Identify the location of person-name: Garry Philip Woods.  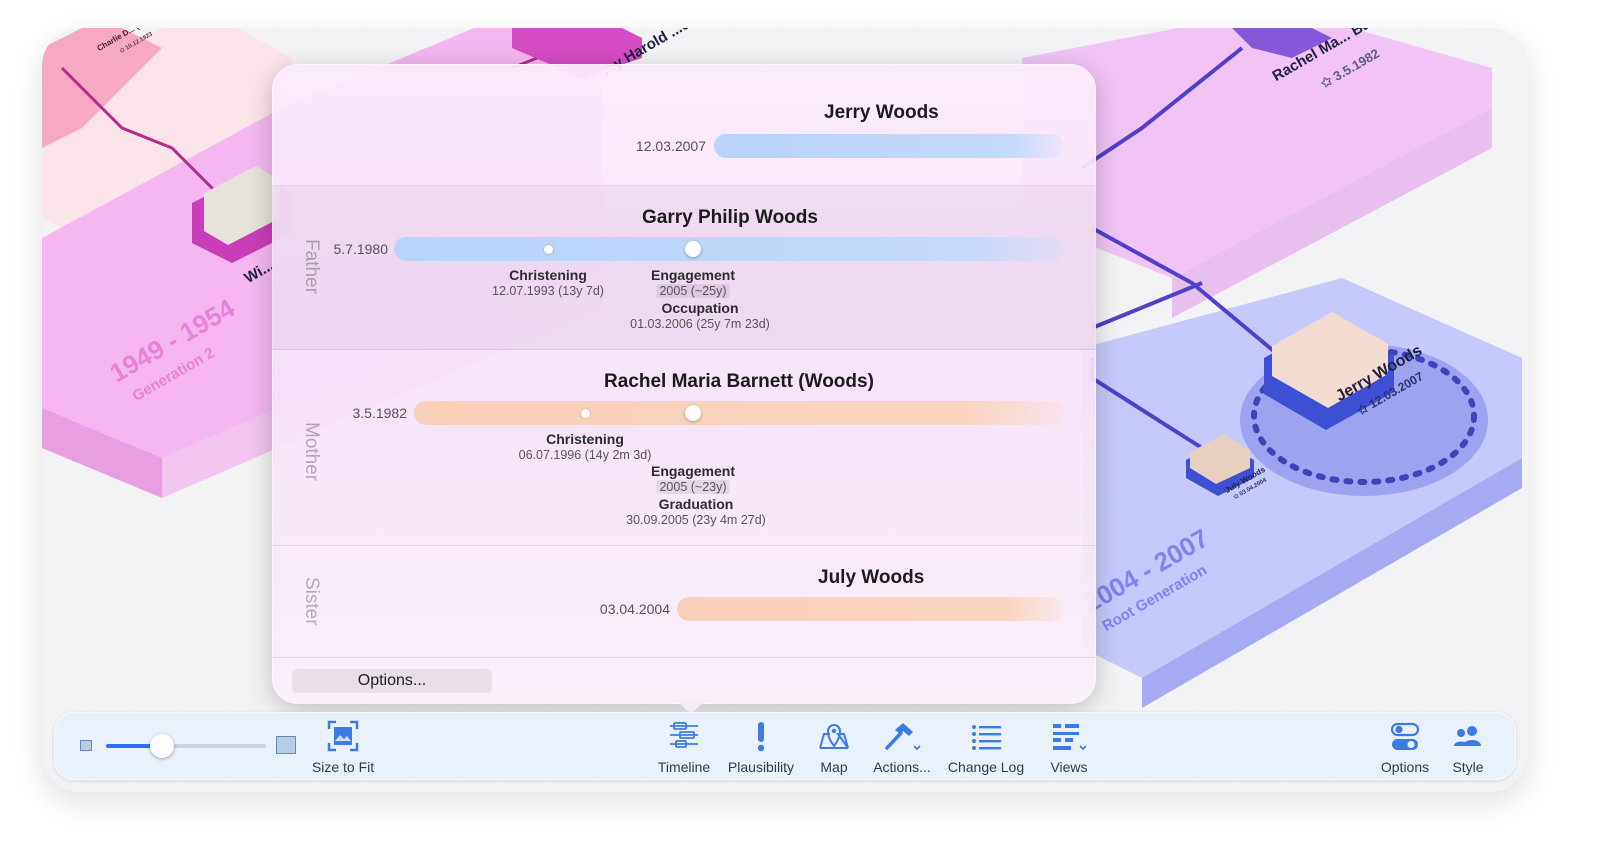
(730, 217).